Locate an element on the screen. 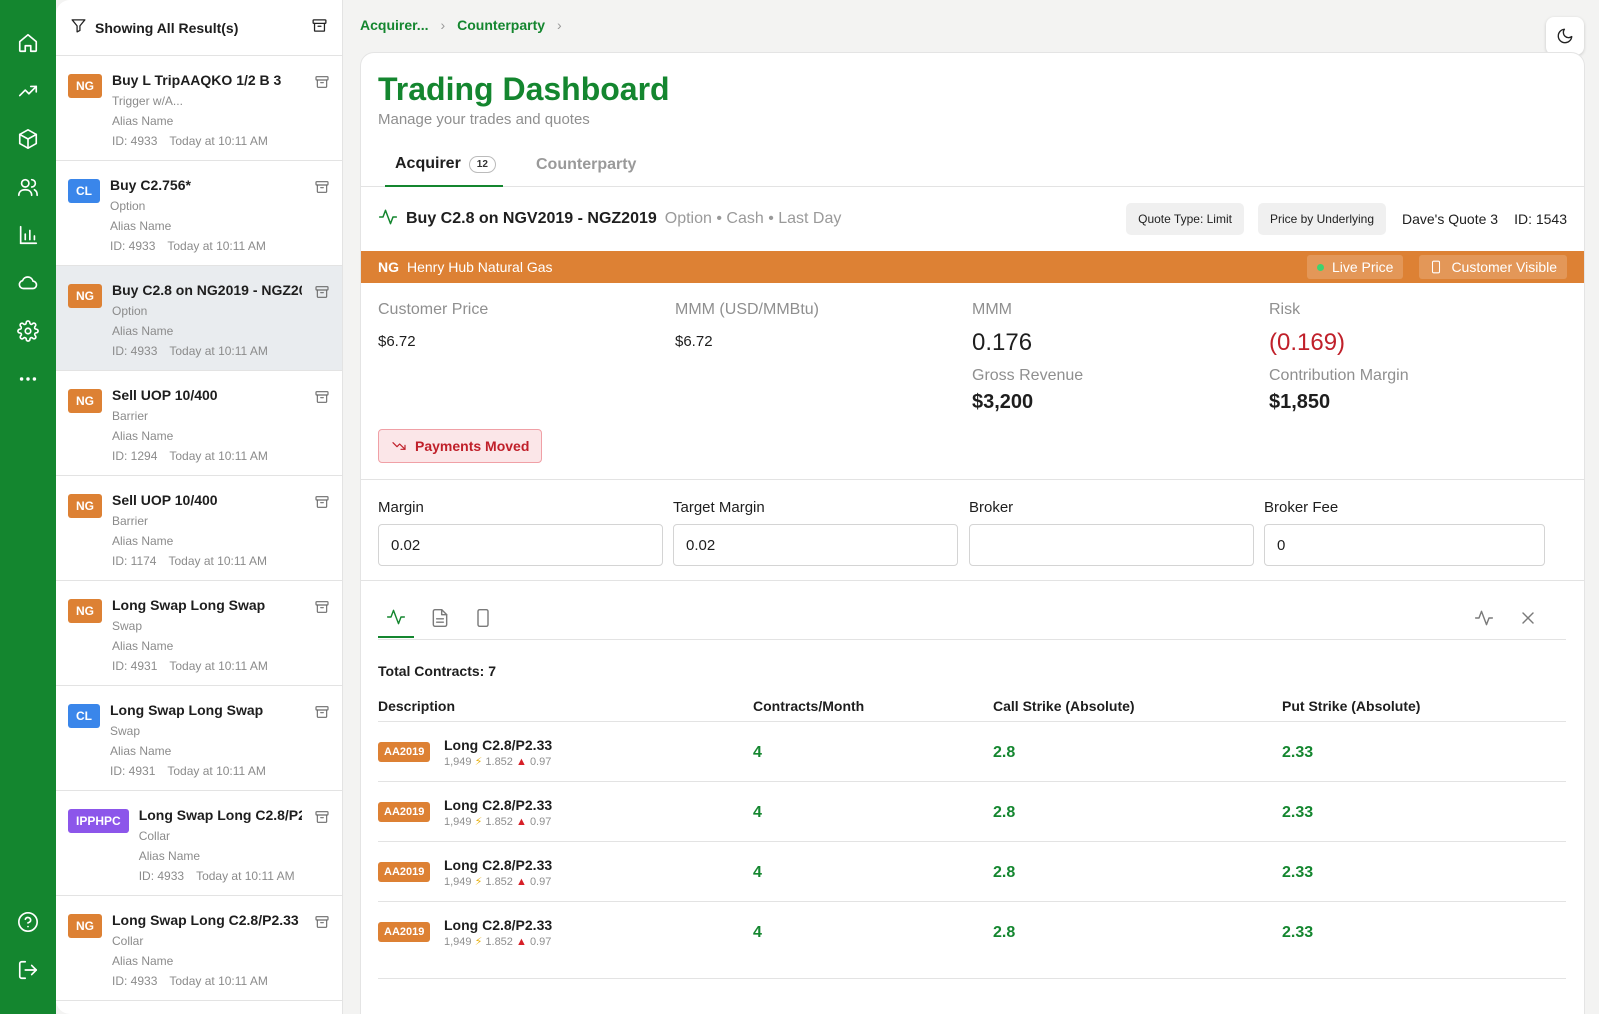  breadcrumb-counterparty: Counterparty is located at coordinates (501, 25).